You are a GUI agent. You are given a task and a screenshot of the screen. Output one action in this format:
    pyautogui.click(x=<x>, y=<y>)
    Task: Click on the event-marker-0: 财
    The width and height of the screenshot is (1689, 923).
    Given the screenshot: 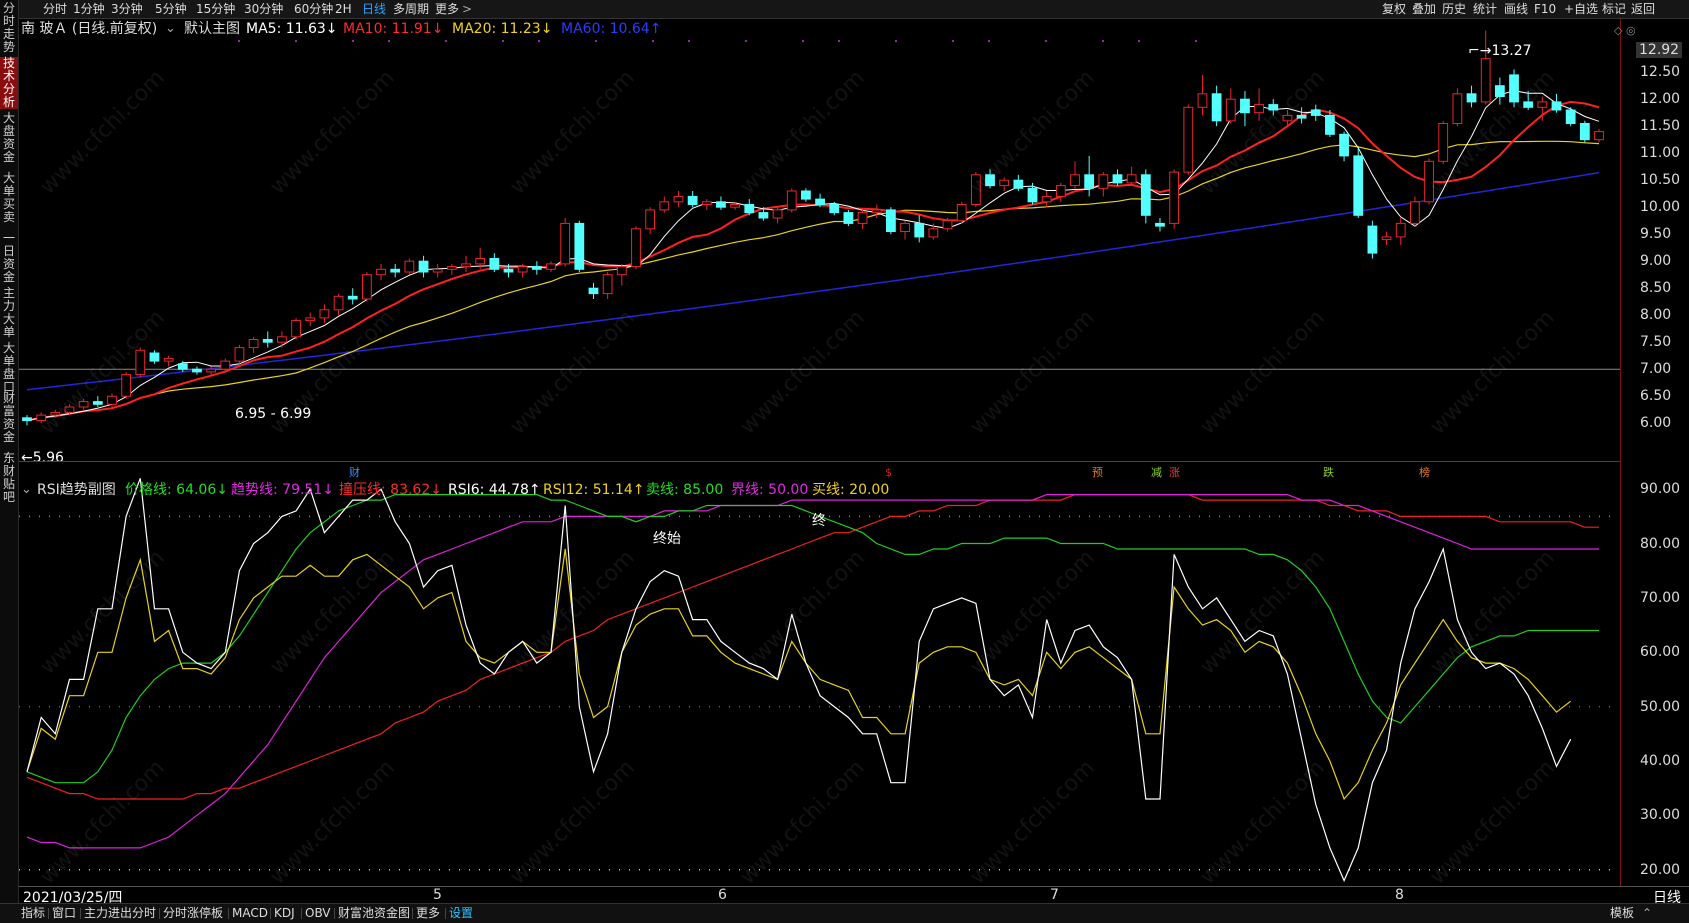 What is the action you would take?
    pyautogui.click(x=354, y=473)
    